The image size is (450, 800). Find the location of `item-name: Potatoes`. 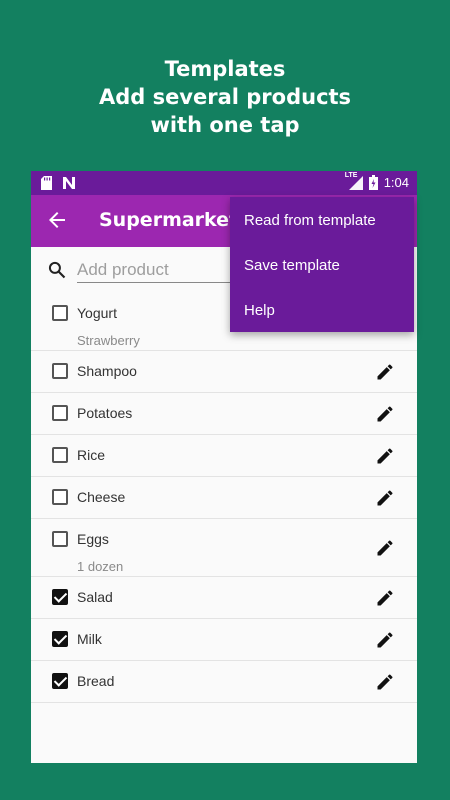

item-name: Potatoes is located at coordinates (105, 413).